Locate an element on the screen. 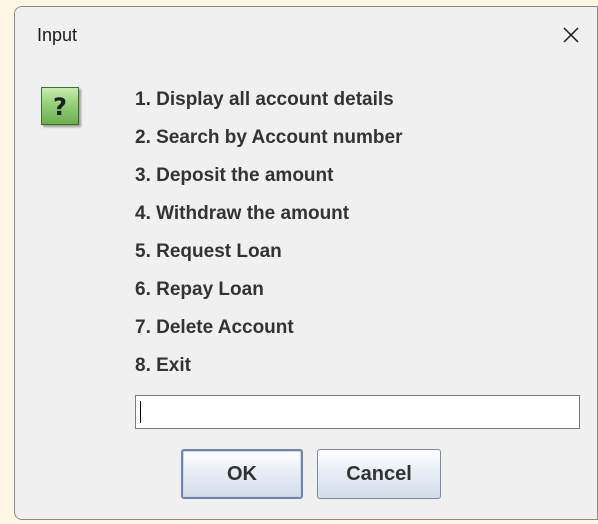 The height and width of the screenshot is (524, 598). option-item: 2. Search by Account number is located at coordinates (269, 137).